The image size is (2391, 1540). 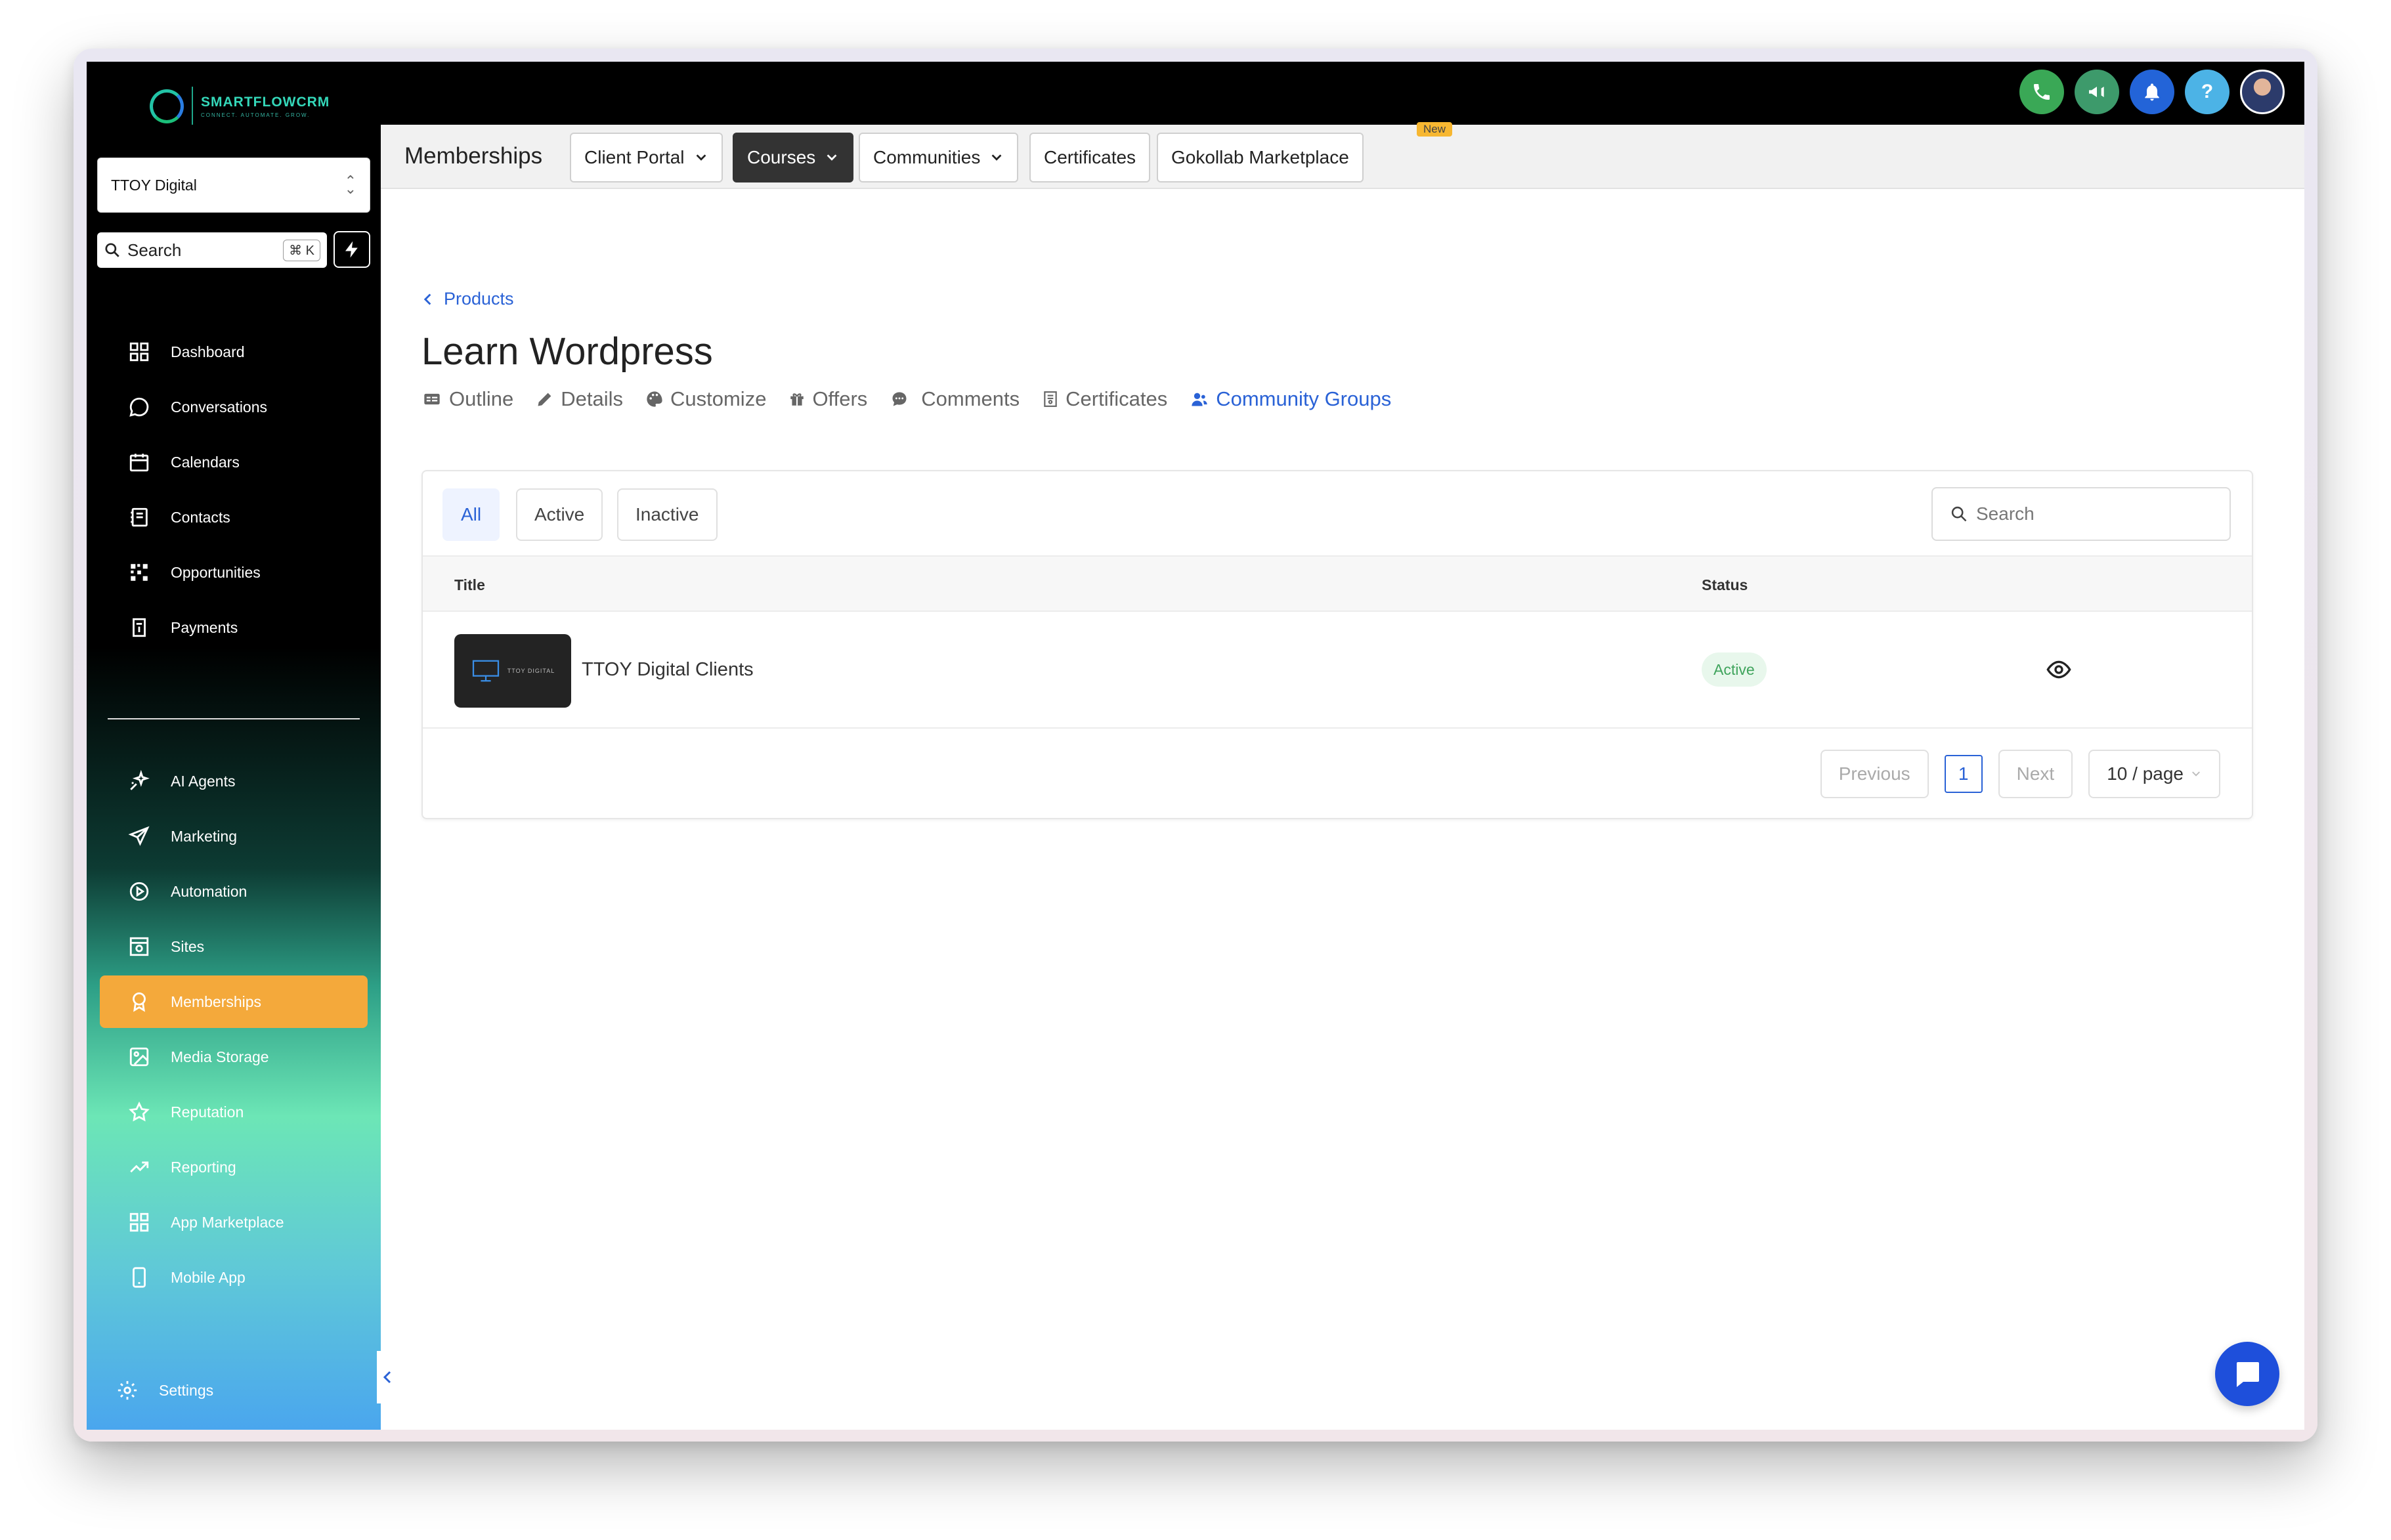 What do you see at coordinates (1337, 670) in the screenshot?
I see `table-row: TTOY DIGITAL TTOY Digital Clients Active` at bounding box center [1337, 670].